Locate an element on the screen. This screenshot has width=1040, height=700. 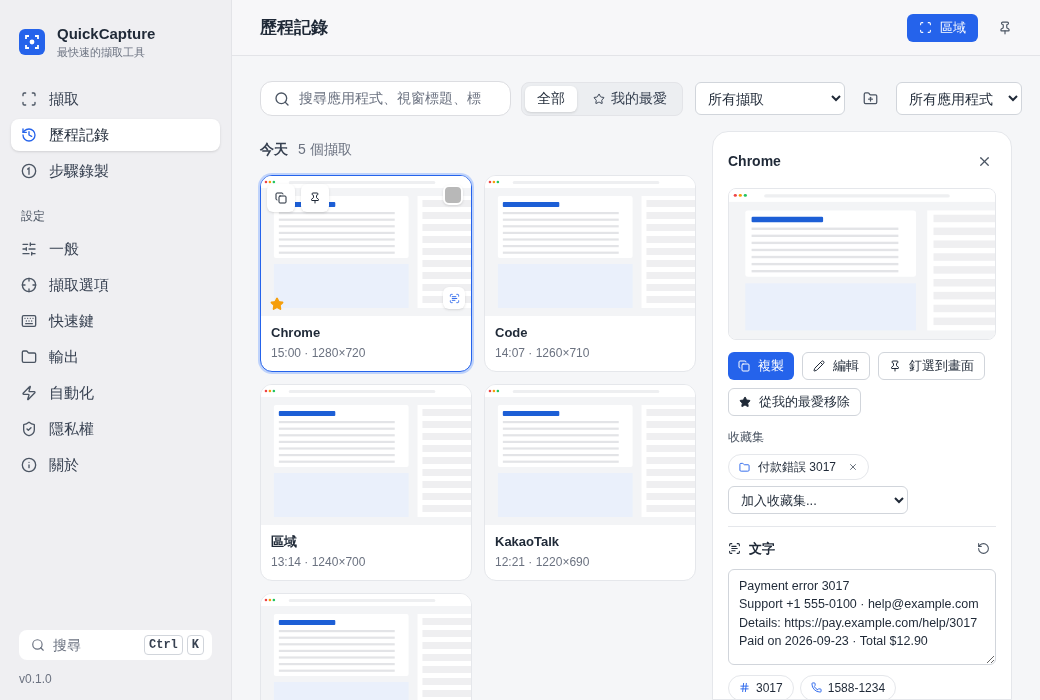
phone-icon is located at coordinates (816, 687).